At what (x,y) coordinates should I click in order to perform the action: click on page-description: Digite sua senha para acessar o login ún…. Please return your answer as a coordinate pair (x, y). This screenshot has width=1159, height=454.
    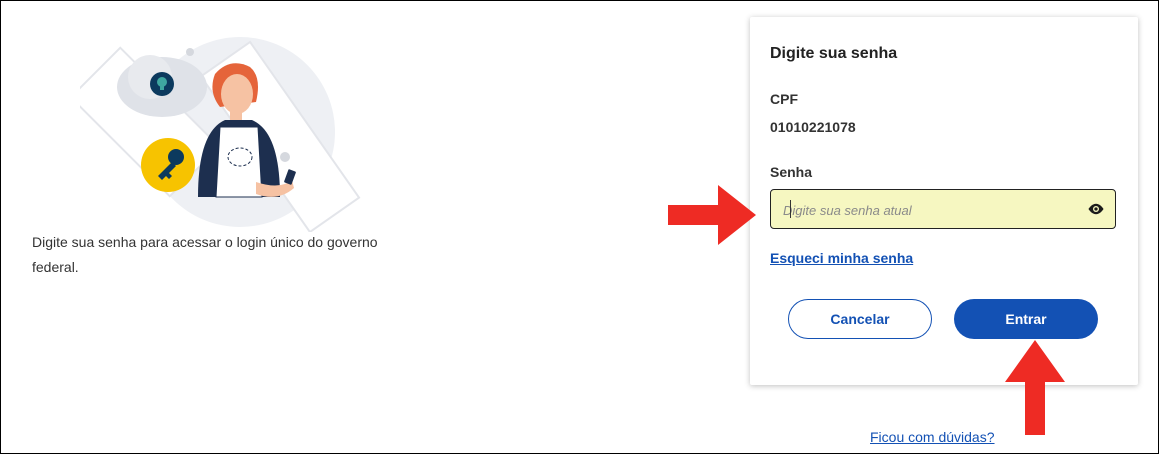
    Looking at the image, I should click on (205, 254).